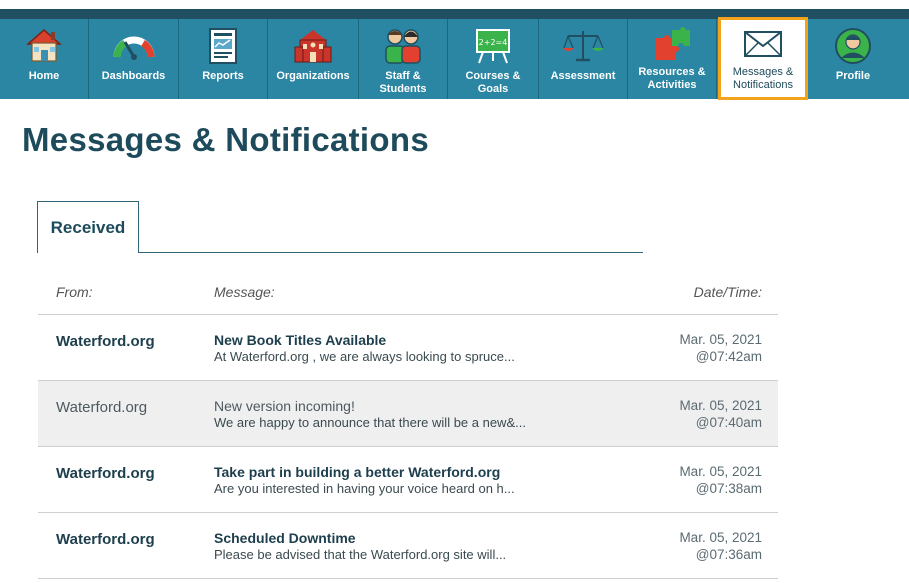 This screenshot has height=583, width=909. Describe the element at coordinates (44, 46) in the screenshot. I see `house-icon` at that location.